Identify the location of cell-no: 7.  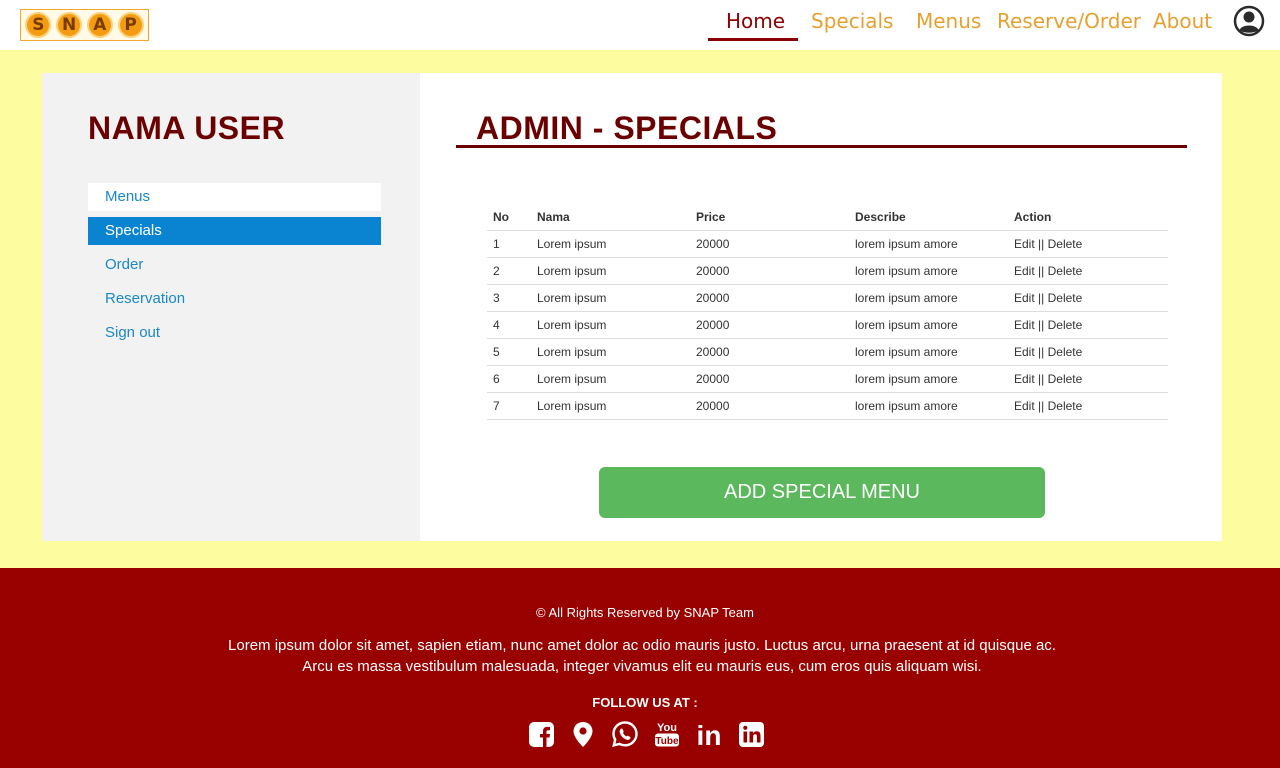
(509, 406).